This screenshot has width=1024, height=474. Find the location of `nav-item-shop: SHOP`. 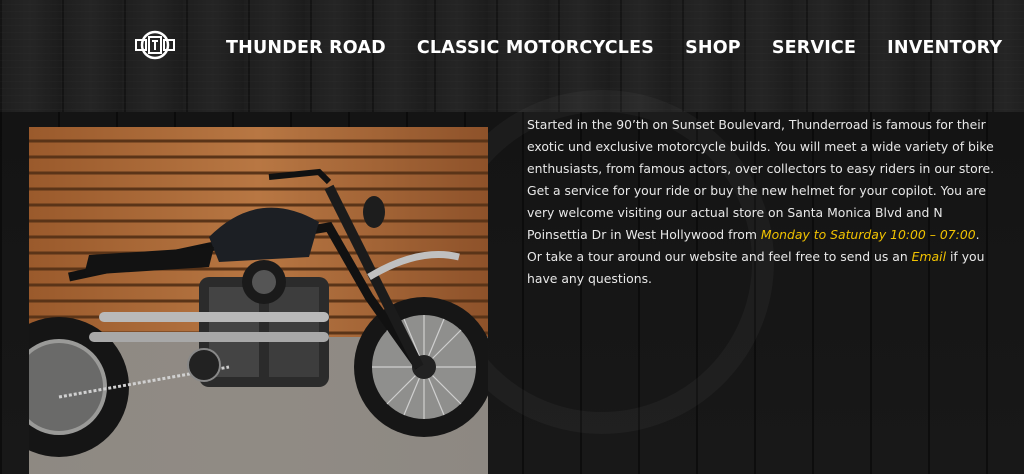

nav-item-shop: SHOP is located at coordinates (713, 48).